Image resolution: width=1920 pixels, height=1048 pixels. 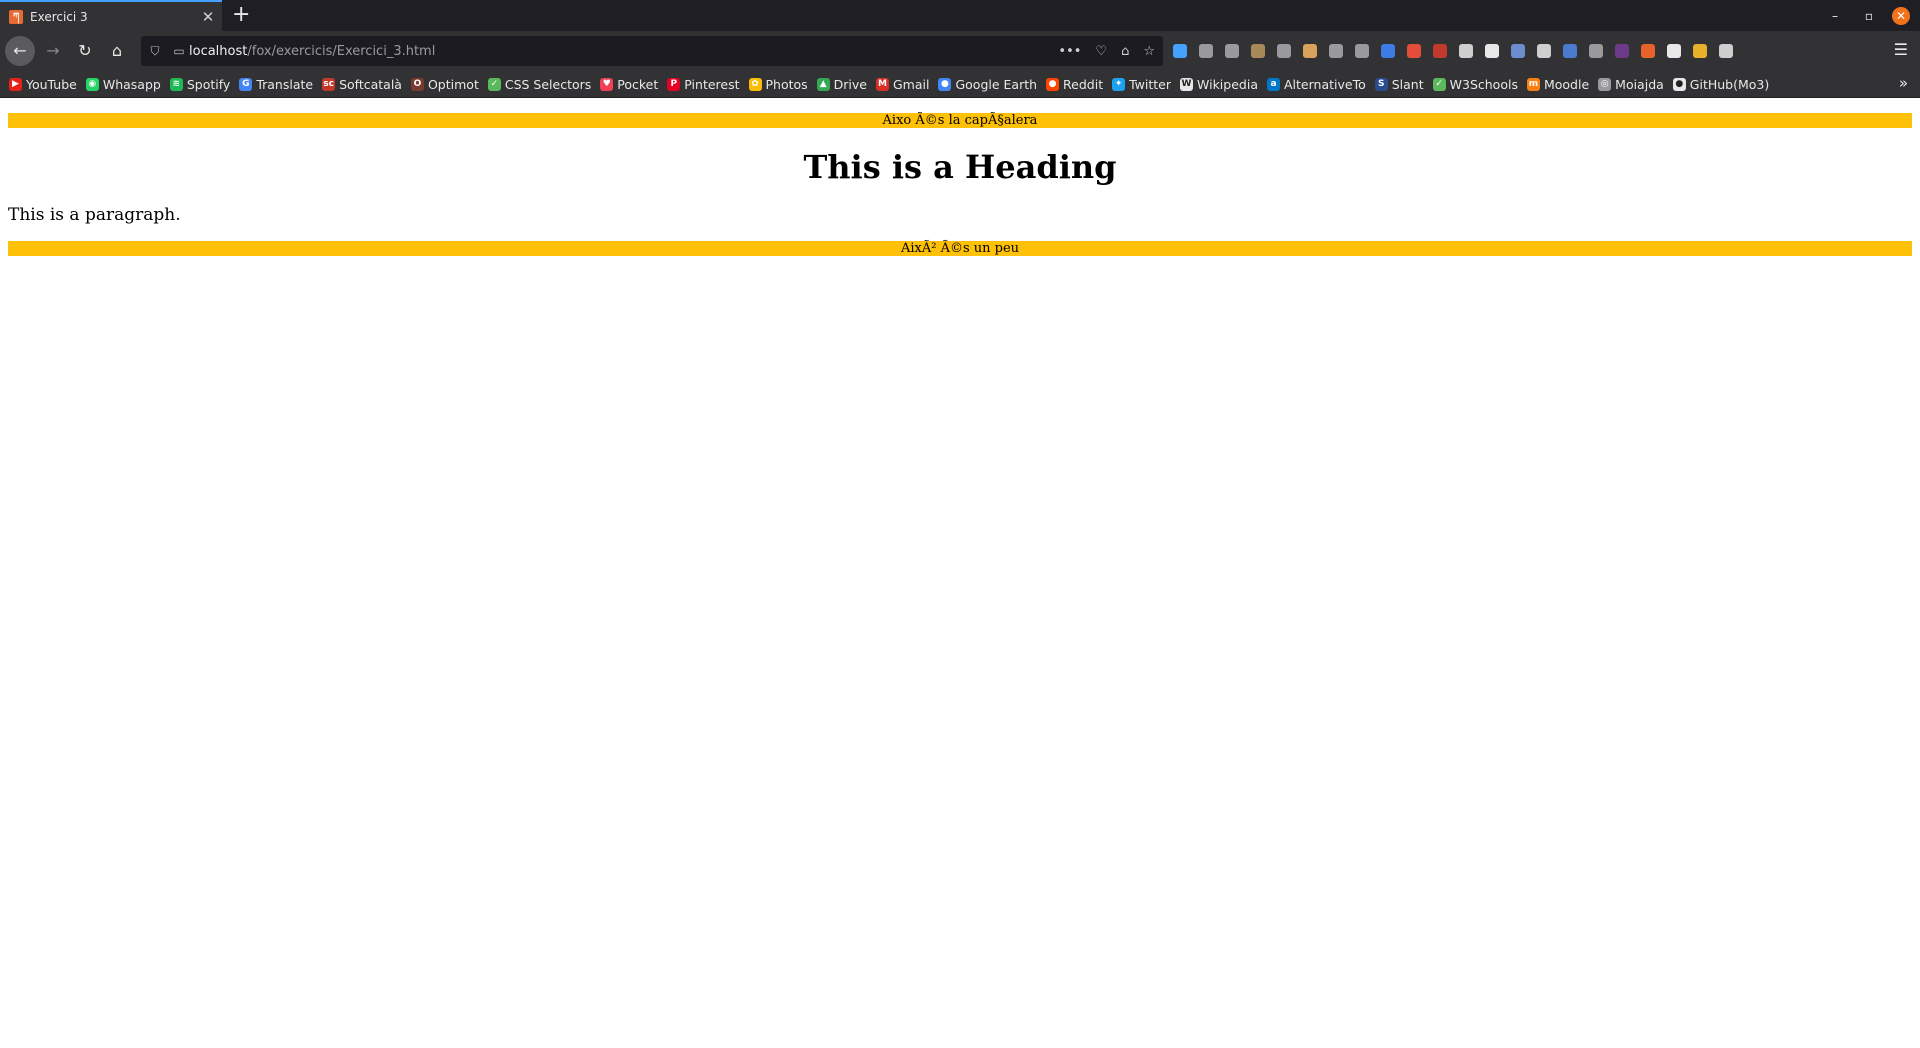 I want to click on bookmark-item: sc Softcatalà, so click(x=362, y=84).